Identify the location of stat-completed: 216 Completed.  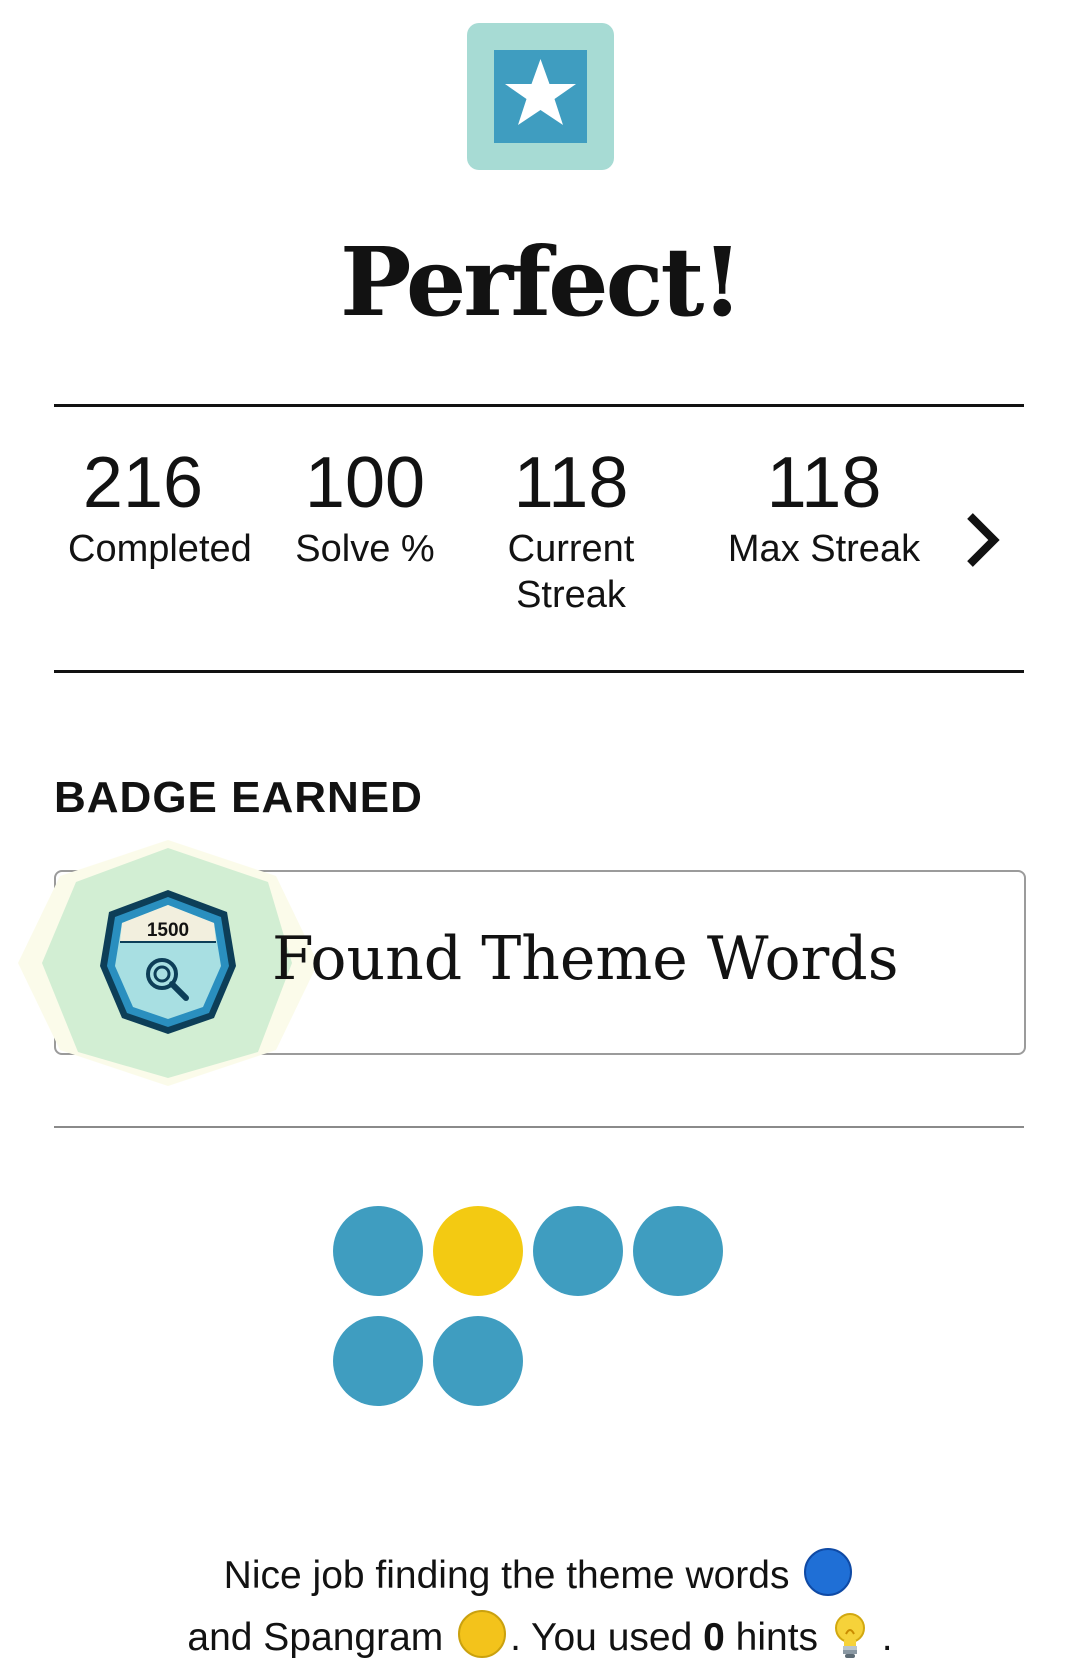
(160, 506).